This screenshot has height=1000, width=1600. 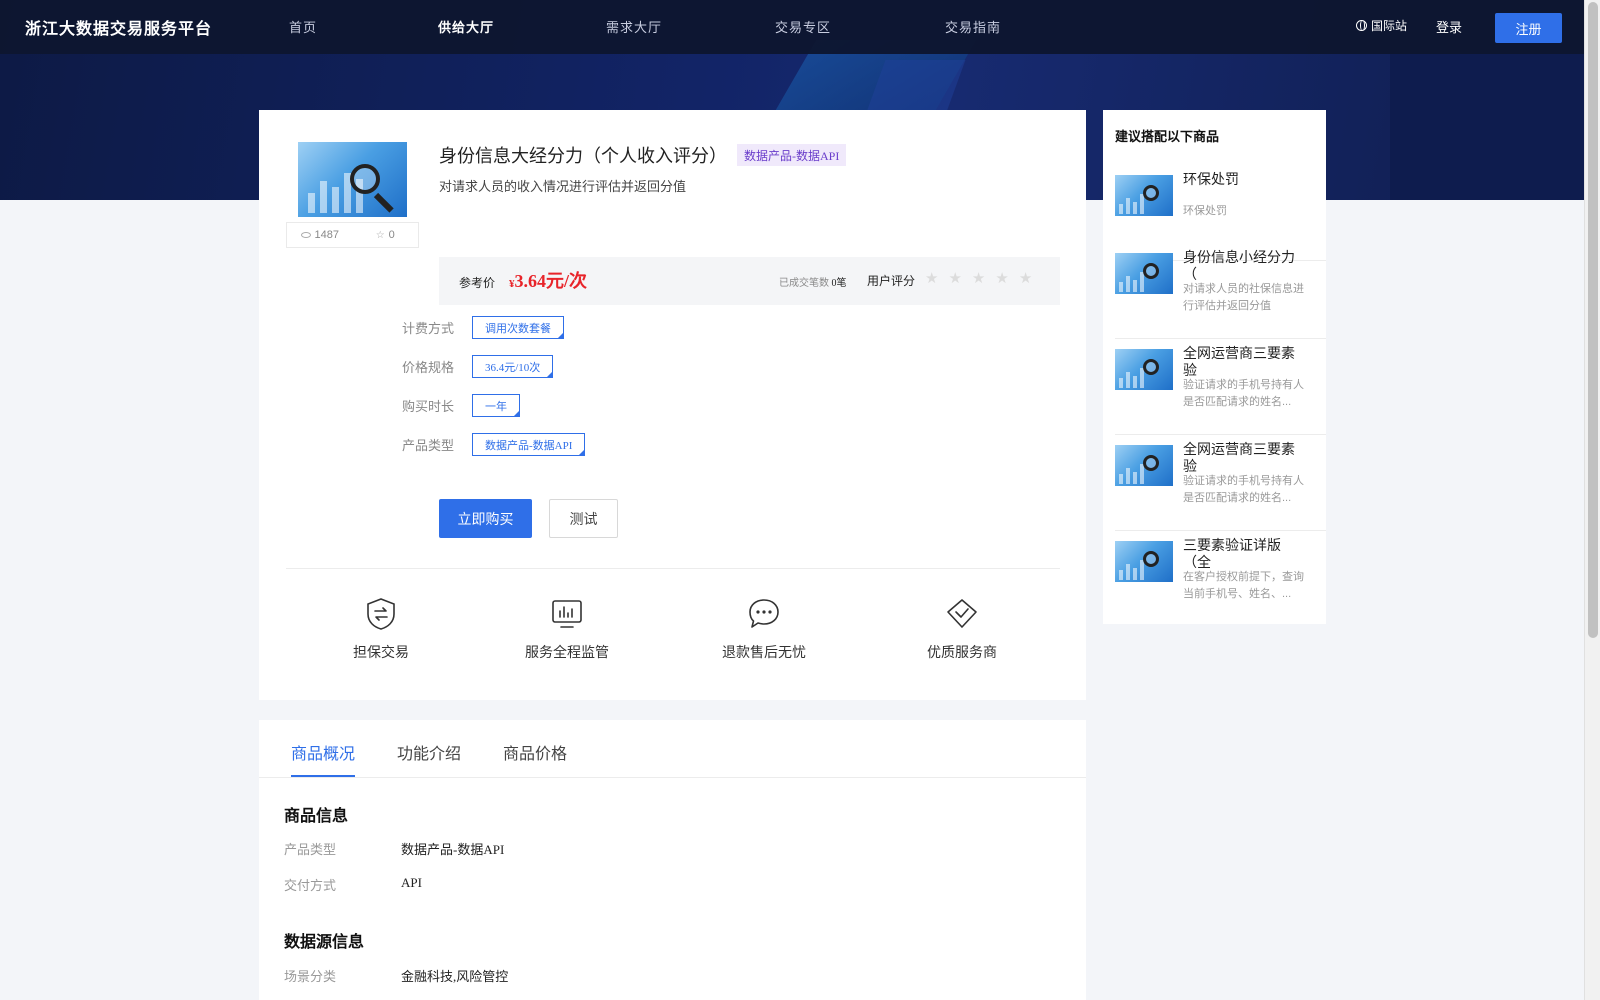 I want to click on scrollbar-thumb, so click(x=1593, y=320).